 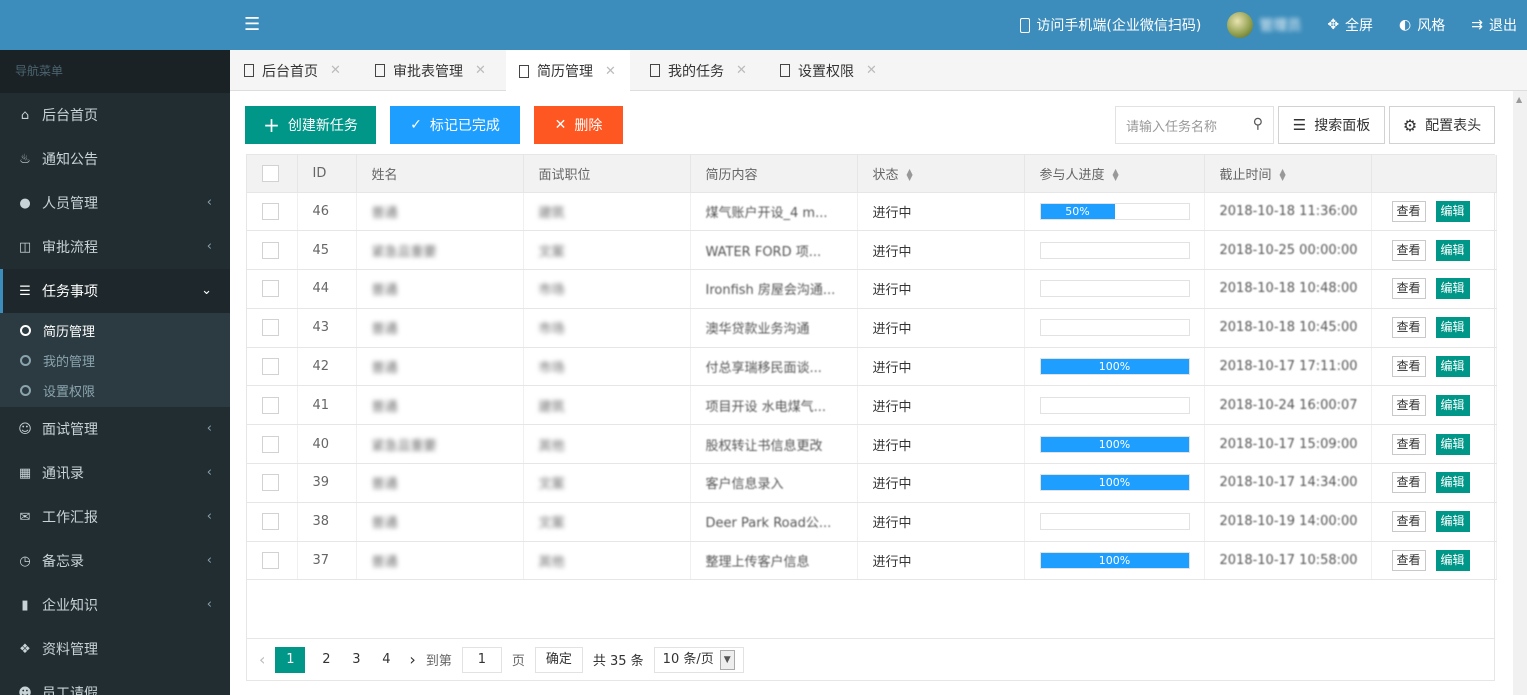 I want to click on page-4: 4, so click(x=386, y=660).